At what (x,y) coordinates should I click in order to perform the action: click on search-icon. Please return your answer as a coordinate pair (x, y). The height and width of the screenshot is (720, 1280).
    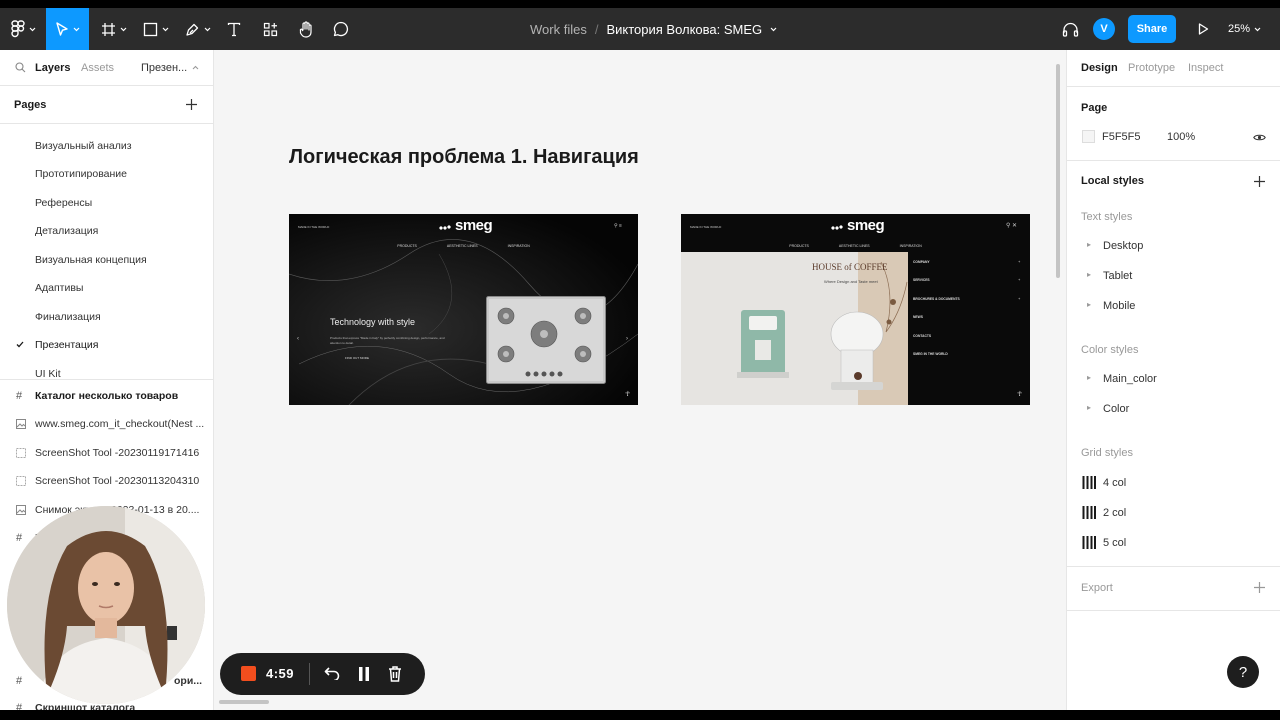
    Looking at the image, I should click on (20, 67).